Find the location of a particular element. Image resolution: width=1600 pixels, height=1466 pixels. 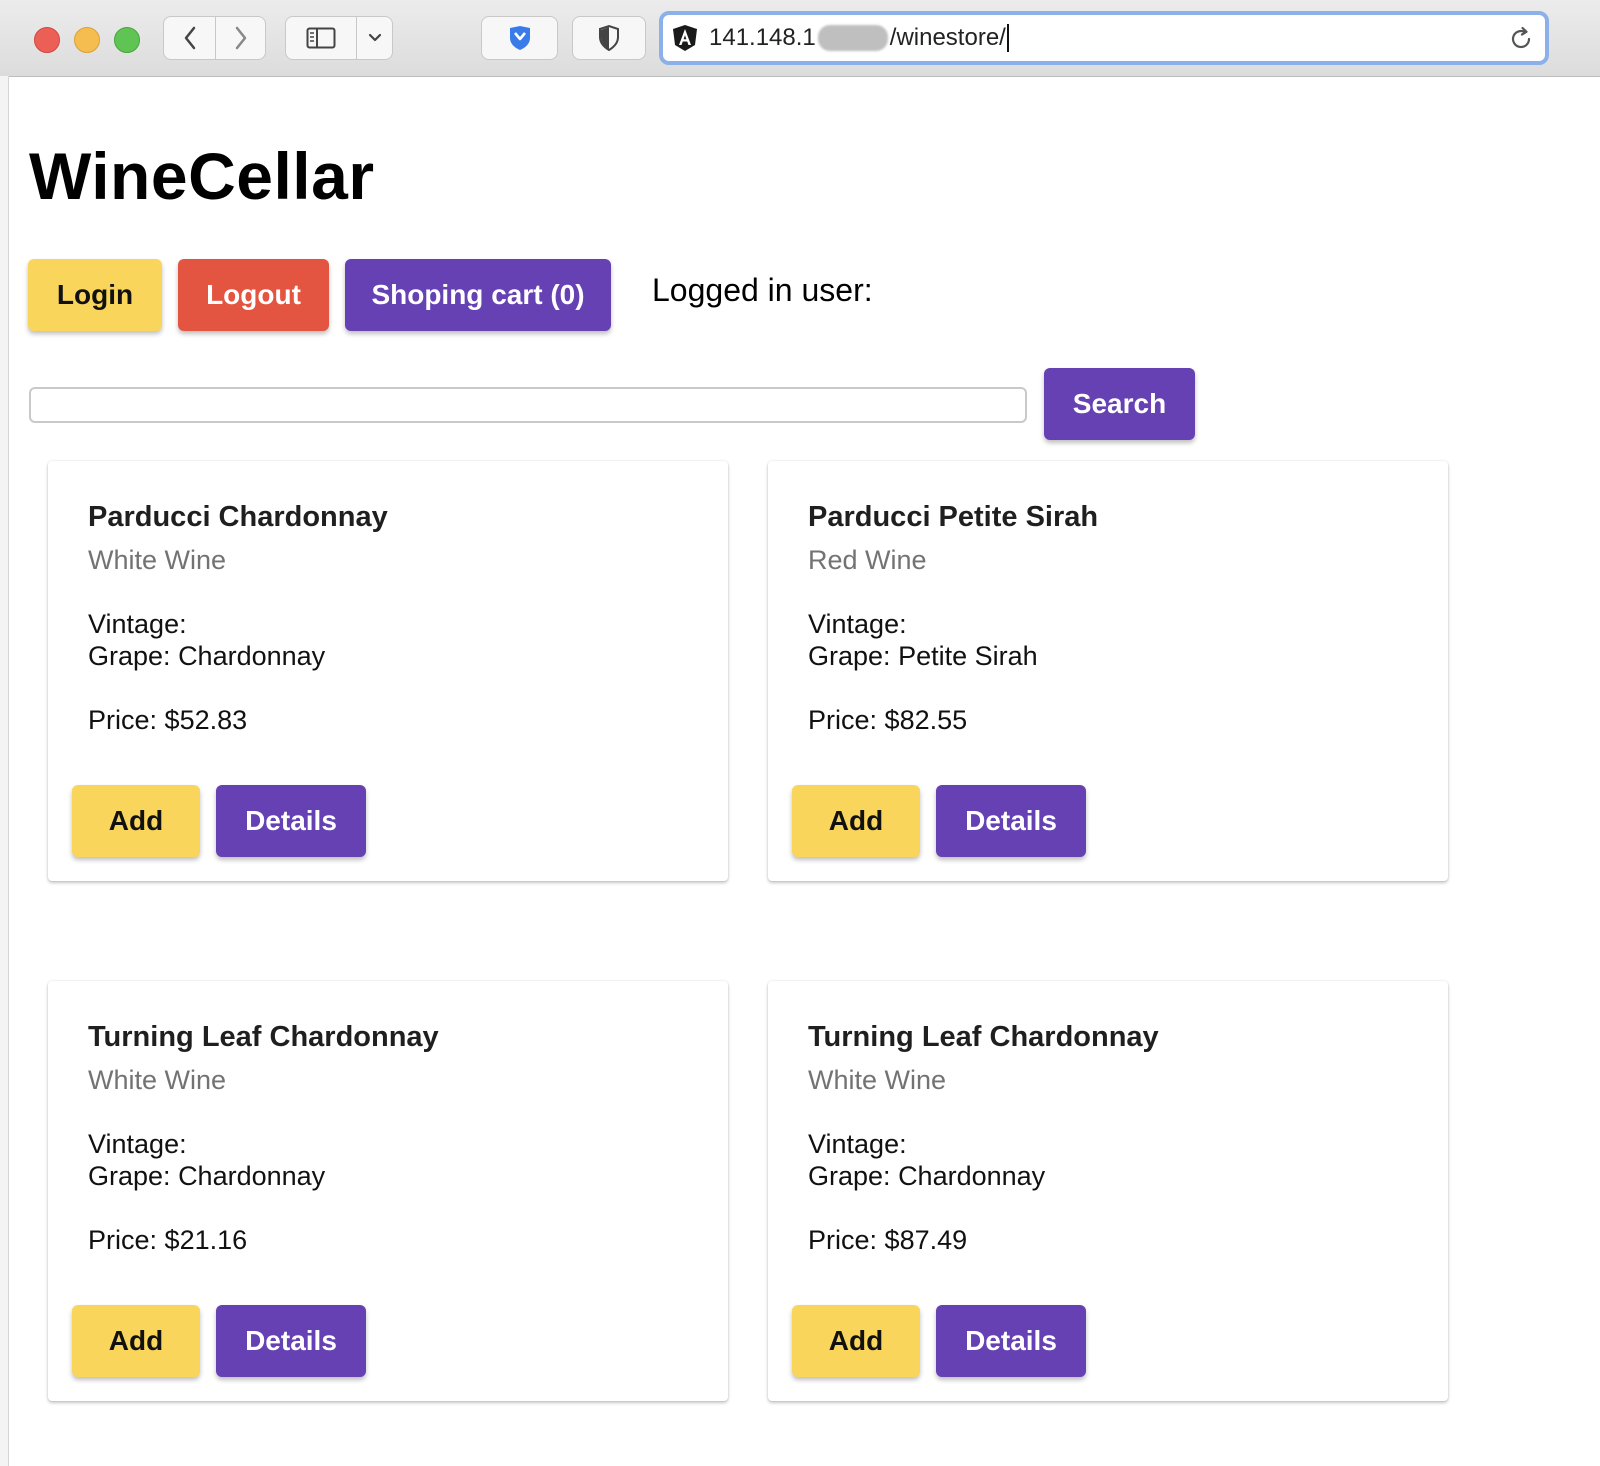

text-caret is located at coordinates (1007, 38).